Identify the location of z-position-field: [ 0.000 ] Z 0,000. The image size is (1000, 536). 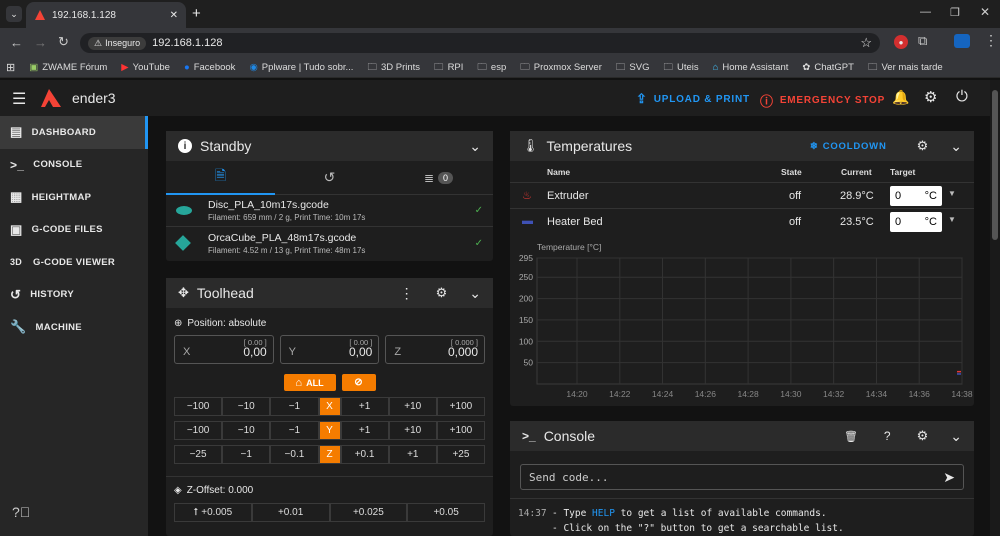
(435, 349).